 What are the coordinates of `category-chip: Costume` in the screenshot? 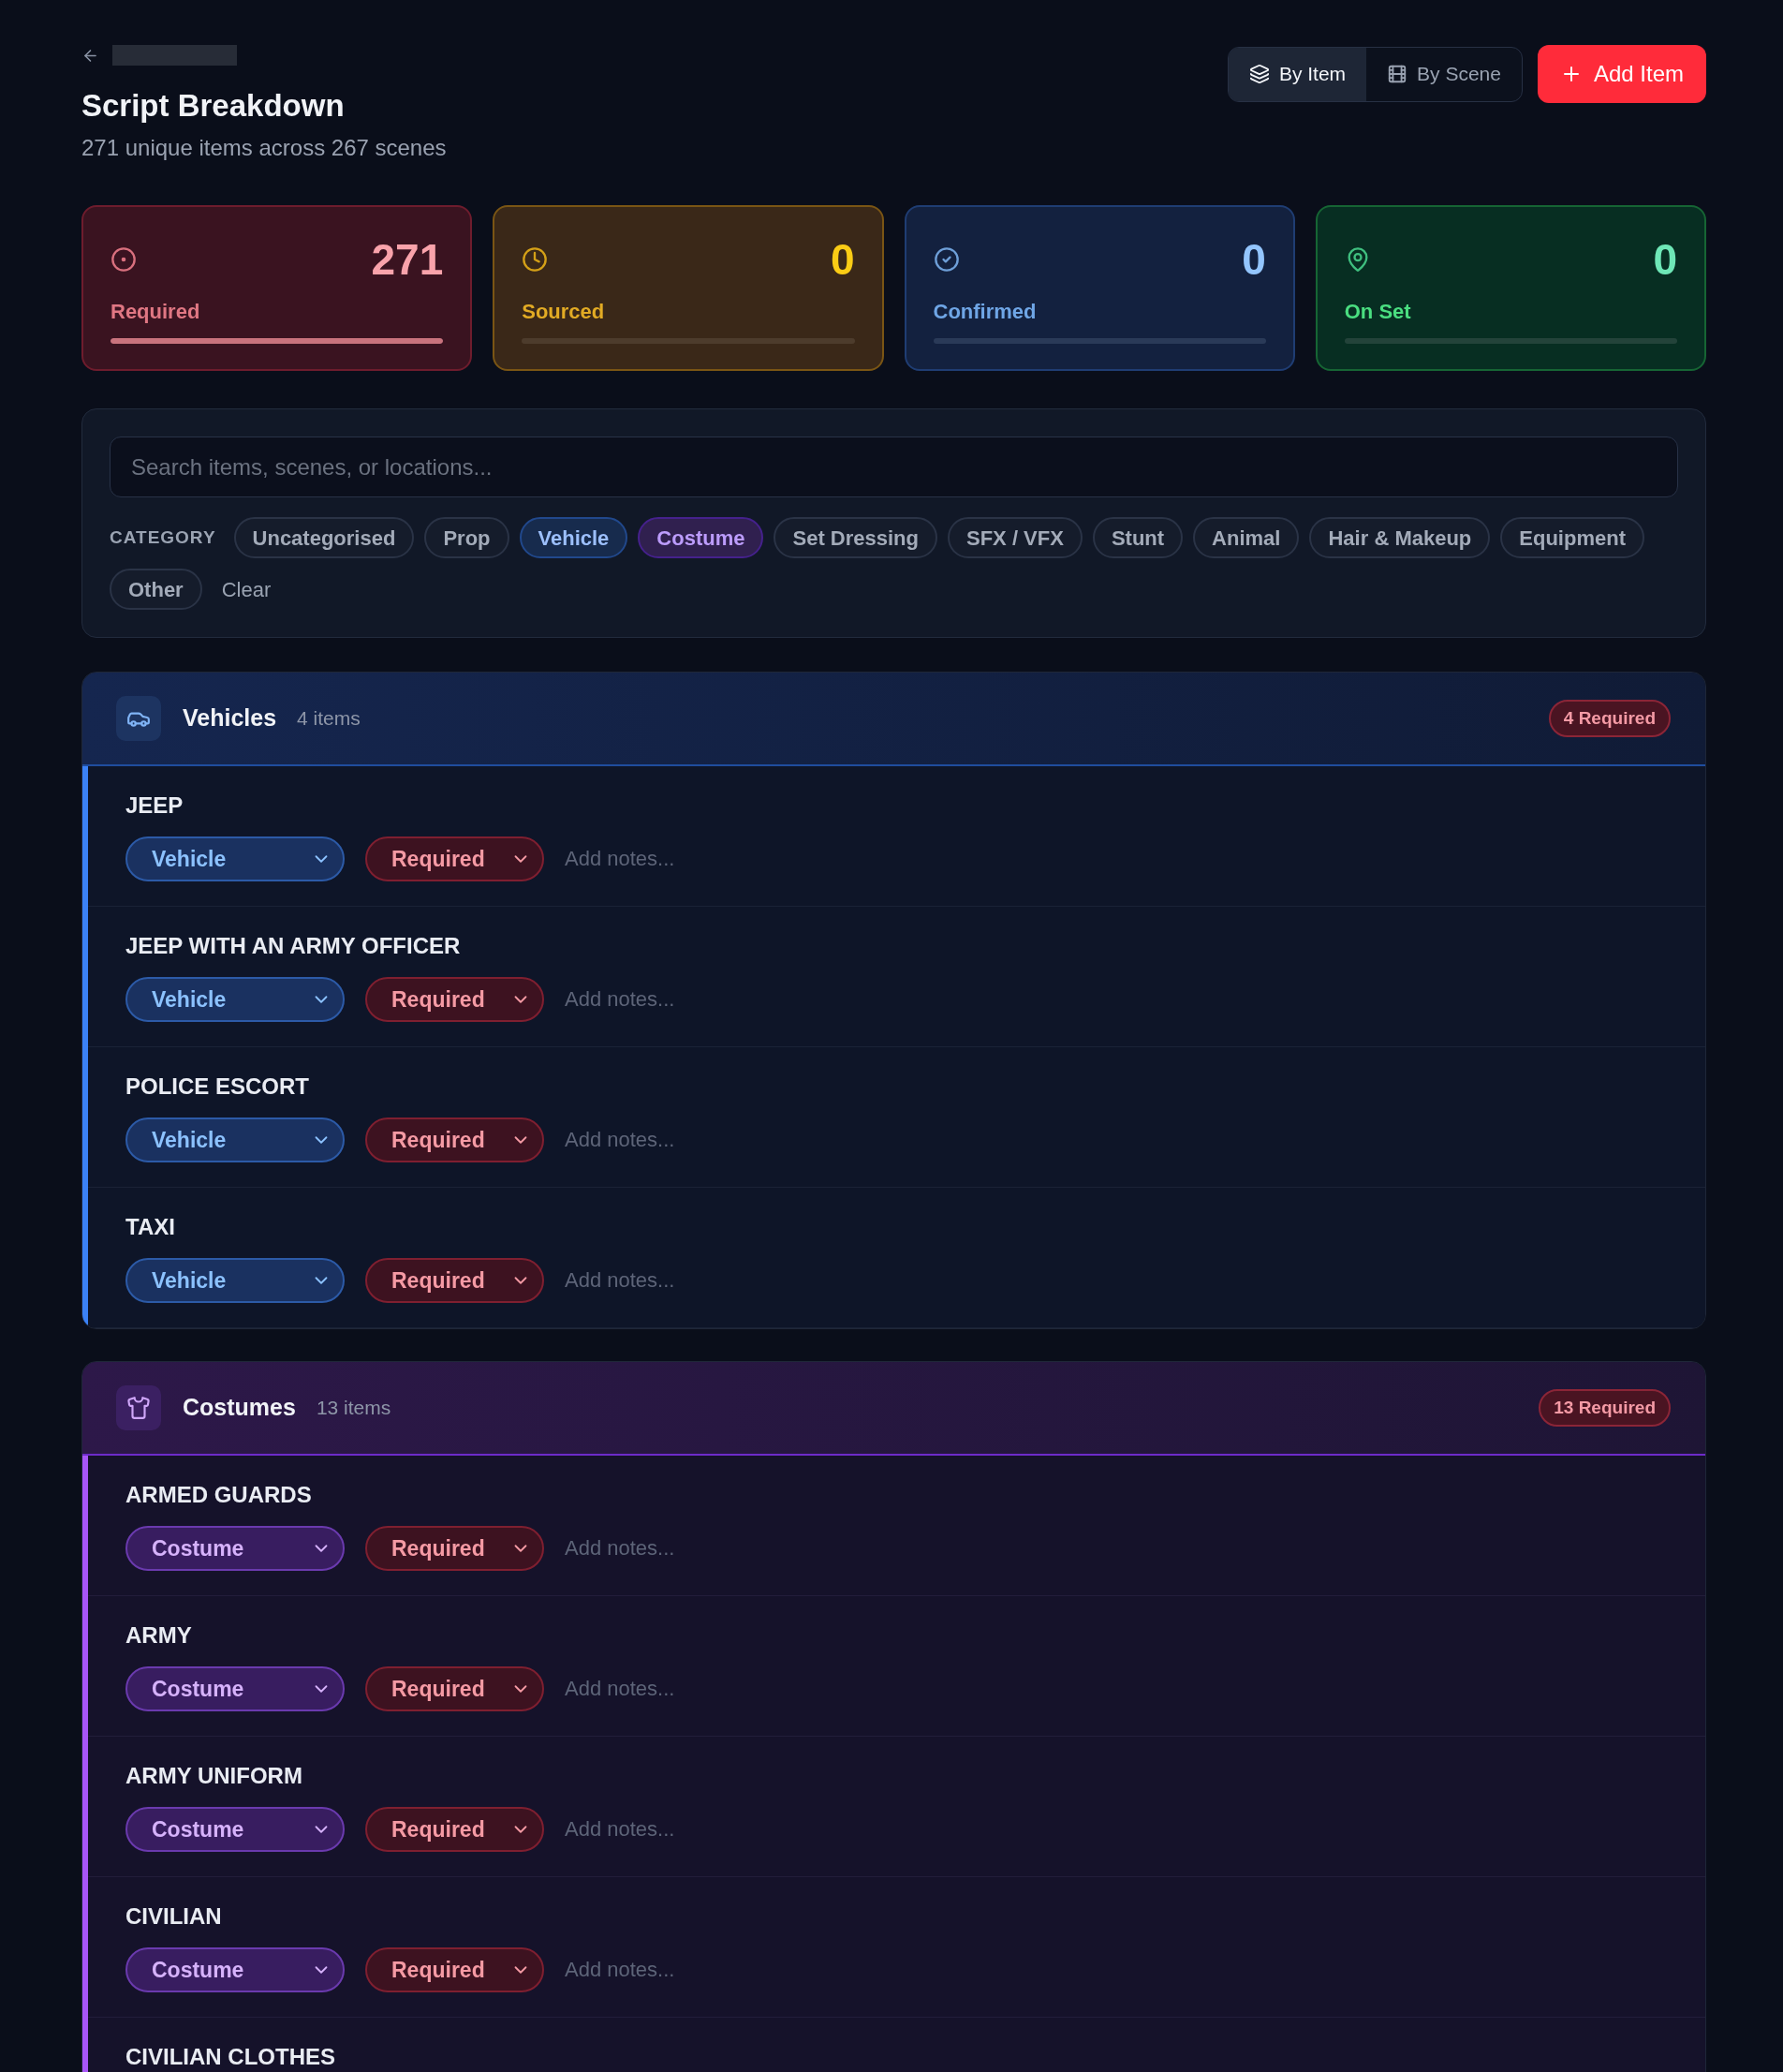 It's located at (701, 537).